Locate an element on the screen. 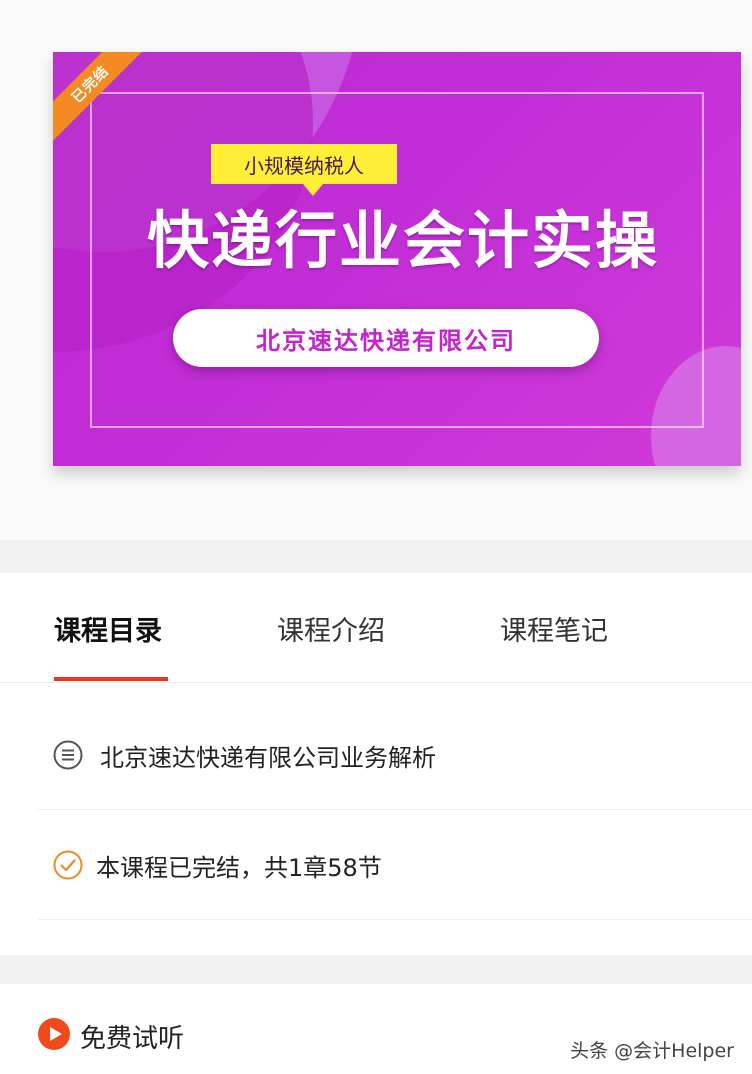 This screenshot has height=1074, width=752. company-pill: 北京速达快递有限公司 is located at coordinates (386, 338).